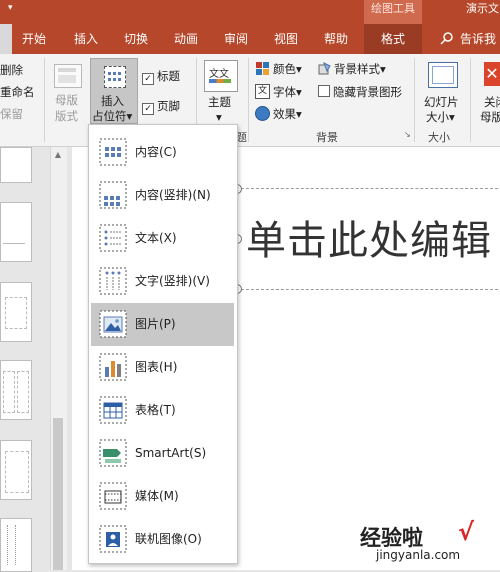 Image resolution: width=500 pixels, height=572 pixels. Describe the element at coordinates (113, 324) in the screenshot. I see `picture-icon` at that location.